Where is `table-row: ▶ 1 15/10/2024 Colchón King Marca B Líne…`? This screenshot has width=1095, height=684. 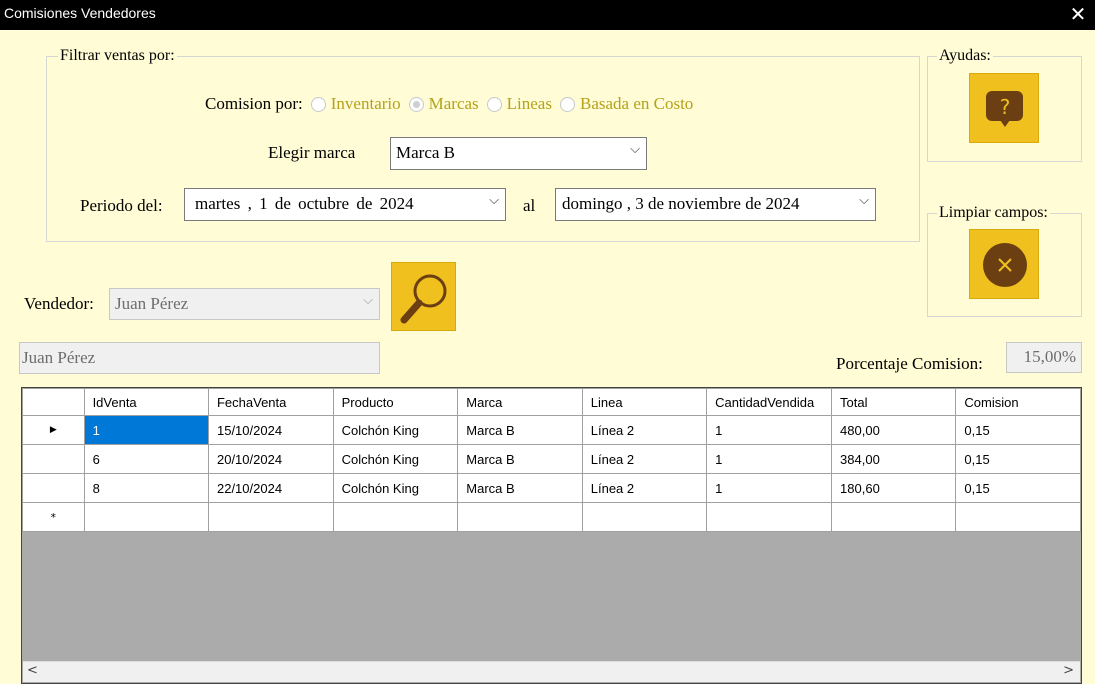
table-row: ▶ 1 15/10/2024 Colchón King Marca B Líne… is located at coordinates (551, 430).